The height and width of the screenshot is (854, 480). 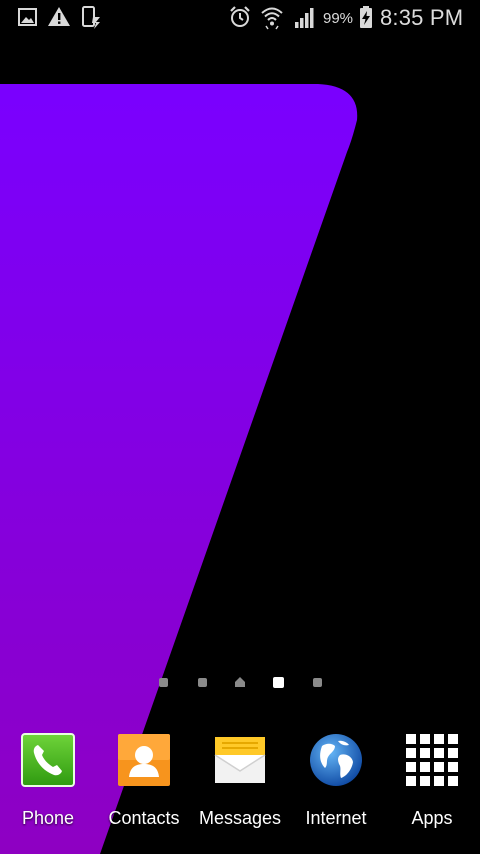 I want to click on device-sync-icon, so click(x=91, y=17).